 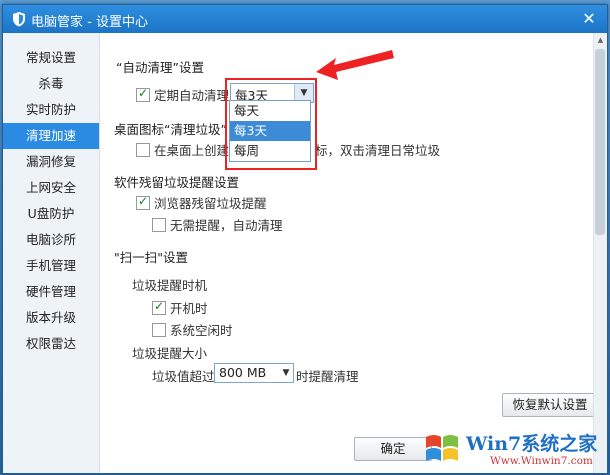 I want to click on arrow-icon, so click(x=355, y=65).